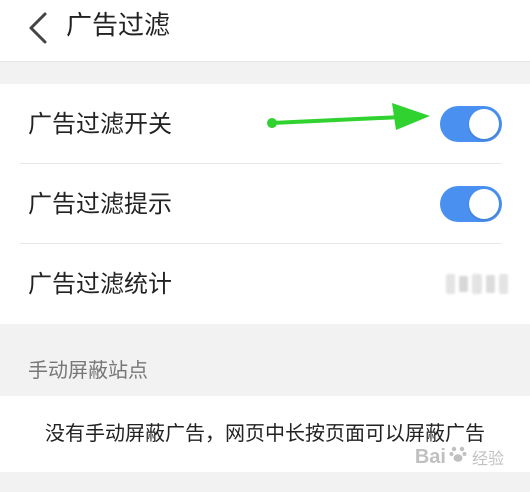  I want to click on blurred-stat-value, so click(477, 284).